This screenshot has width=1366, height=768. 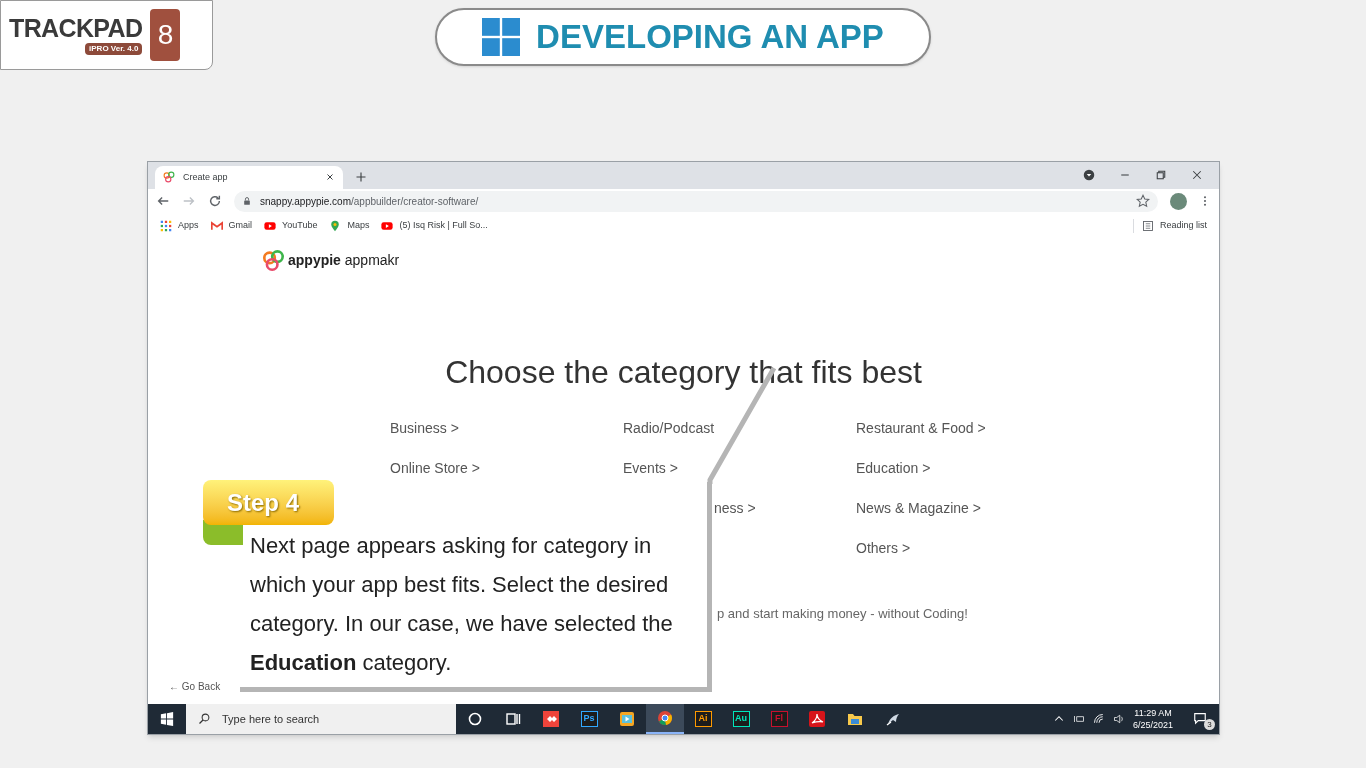 I want to click on avatar, so click(x=1178, y=201).